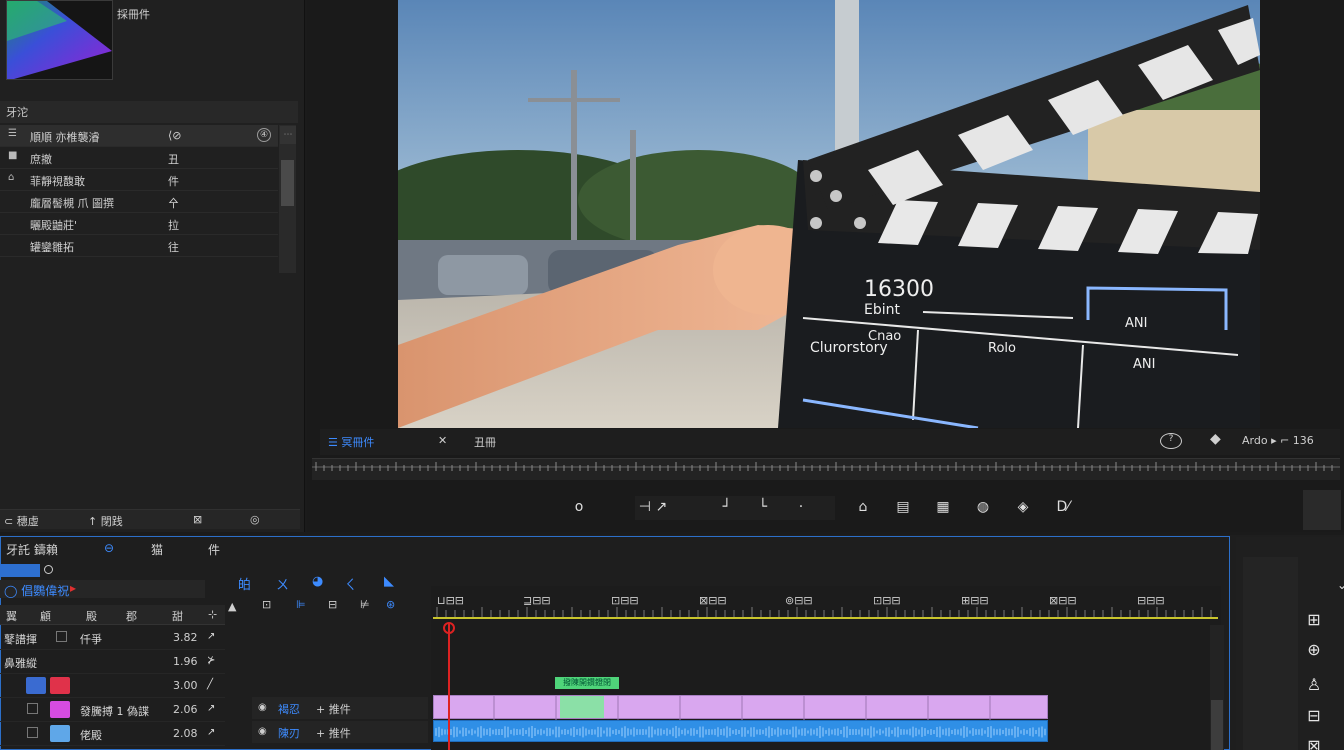 This screenshot has height=750, width=1344. Describe the element at coordinates (173, 247) in the screenshot. I see `effect-value: 往` at that location.